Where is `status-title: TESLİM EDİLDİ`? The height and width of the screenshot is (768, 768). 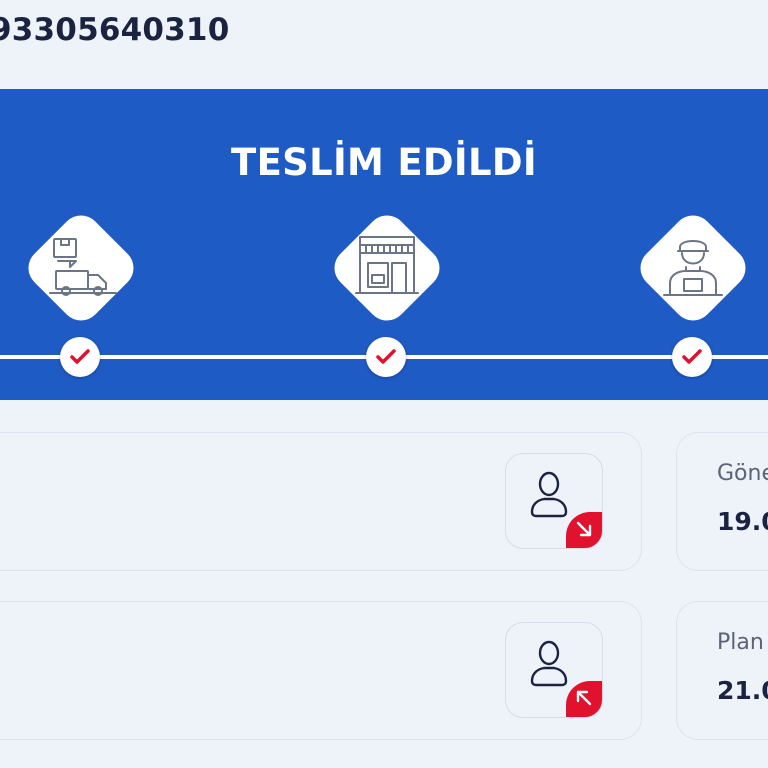 status-title: TESLİM EDİLDİ is located at coordinates (384, 162).